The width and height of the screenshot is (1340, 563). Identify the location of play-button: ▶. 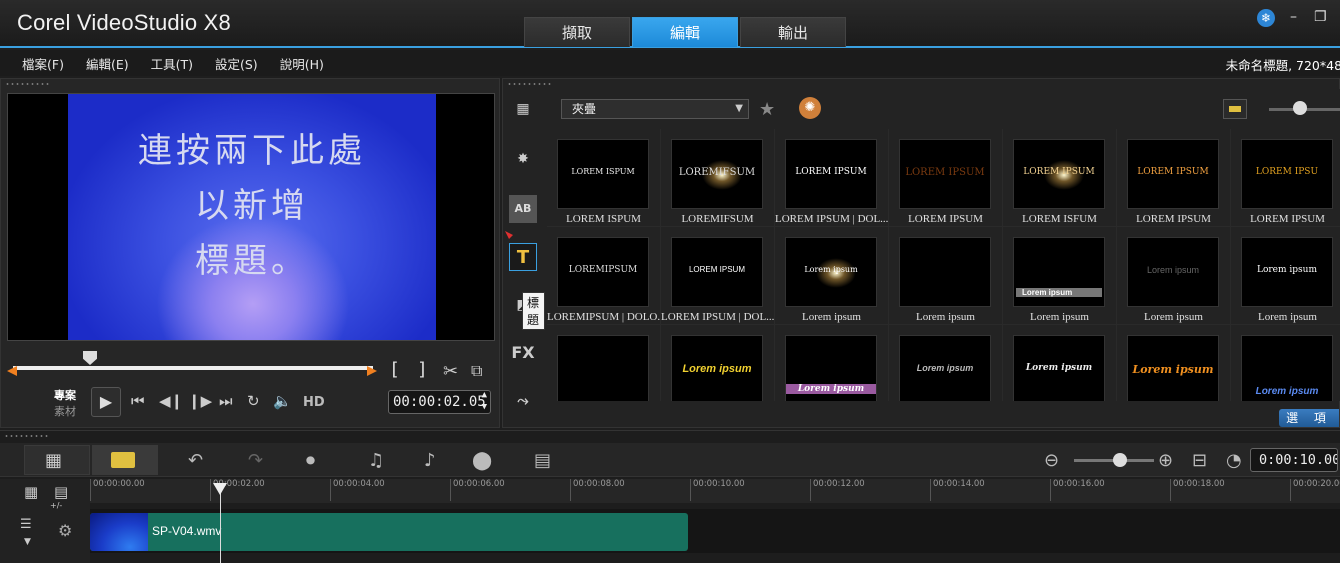
(106, 402).